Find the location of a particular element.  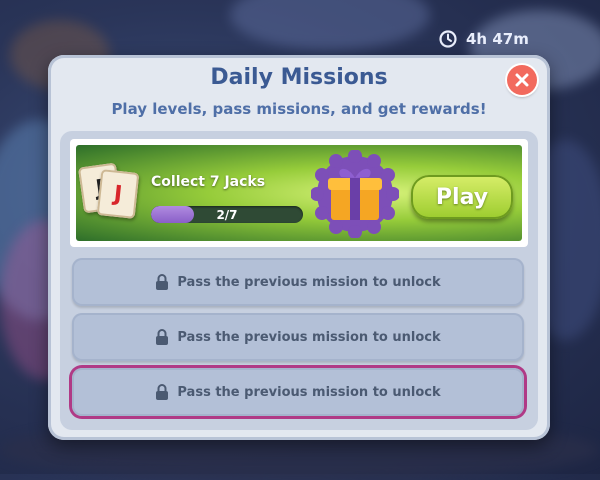

mission-progress-bar: 2/7 is located at coordinates (227, 214).